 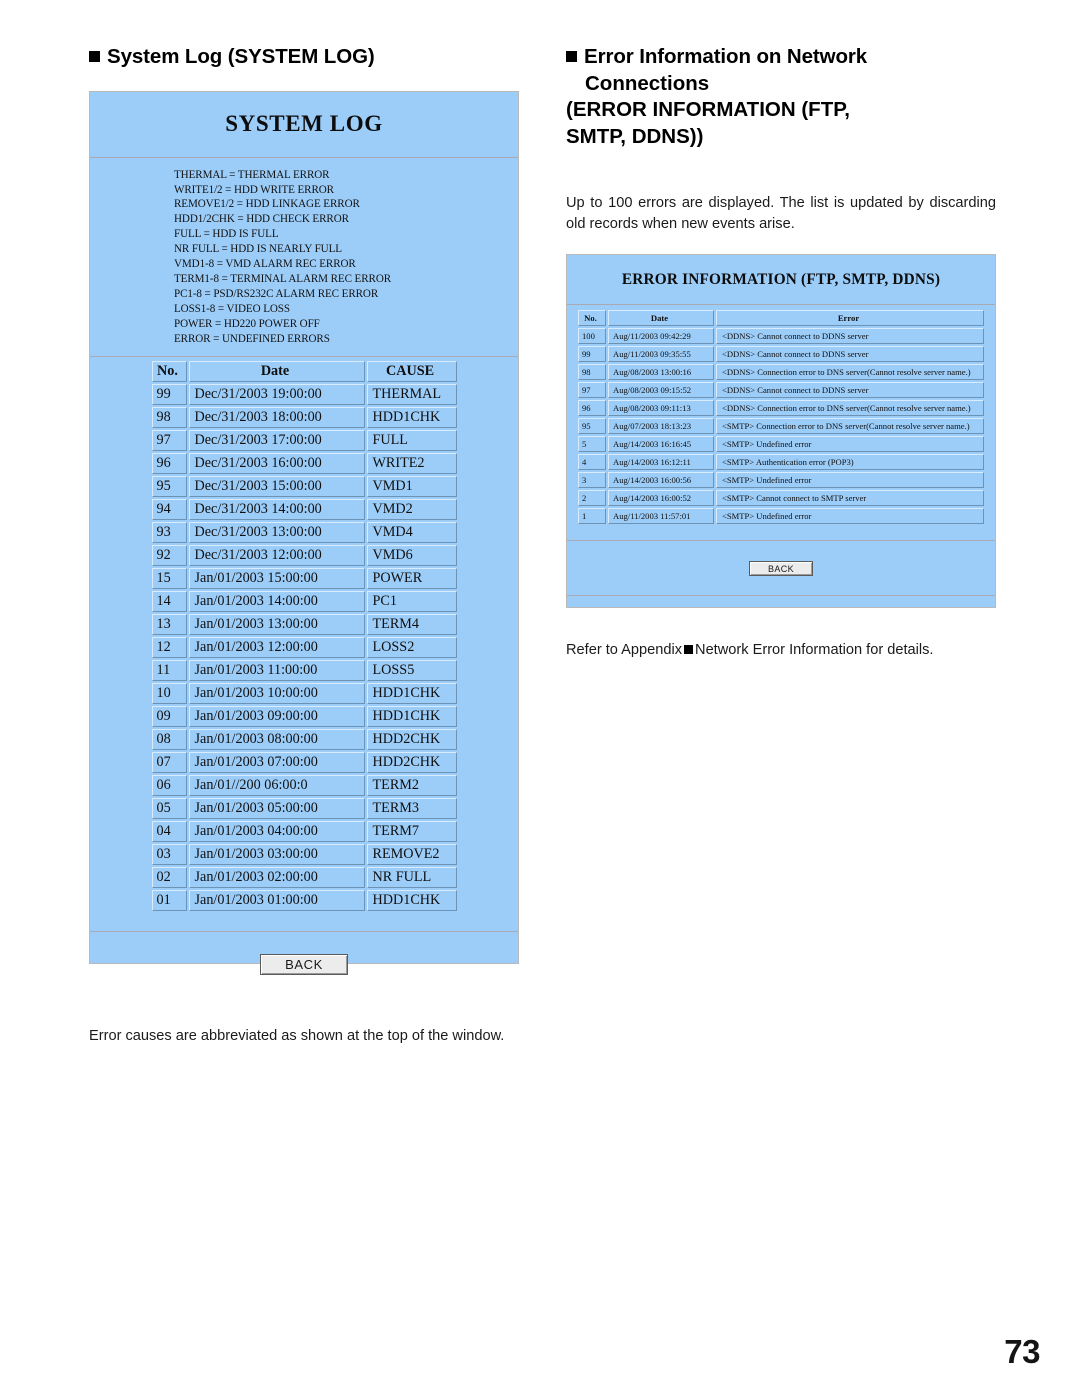 What do you see at coordinates (304, 785) in the screenshot?
I see `table-row: 06 Jan/01//200 06:00:0 TERM2` at bounding box center [304, 785].